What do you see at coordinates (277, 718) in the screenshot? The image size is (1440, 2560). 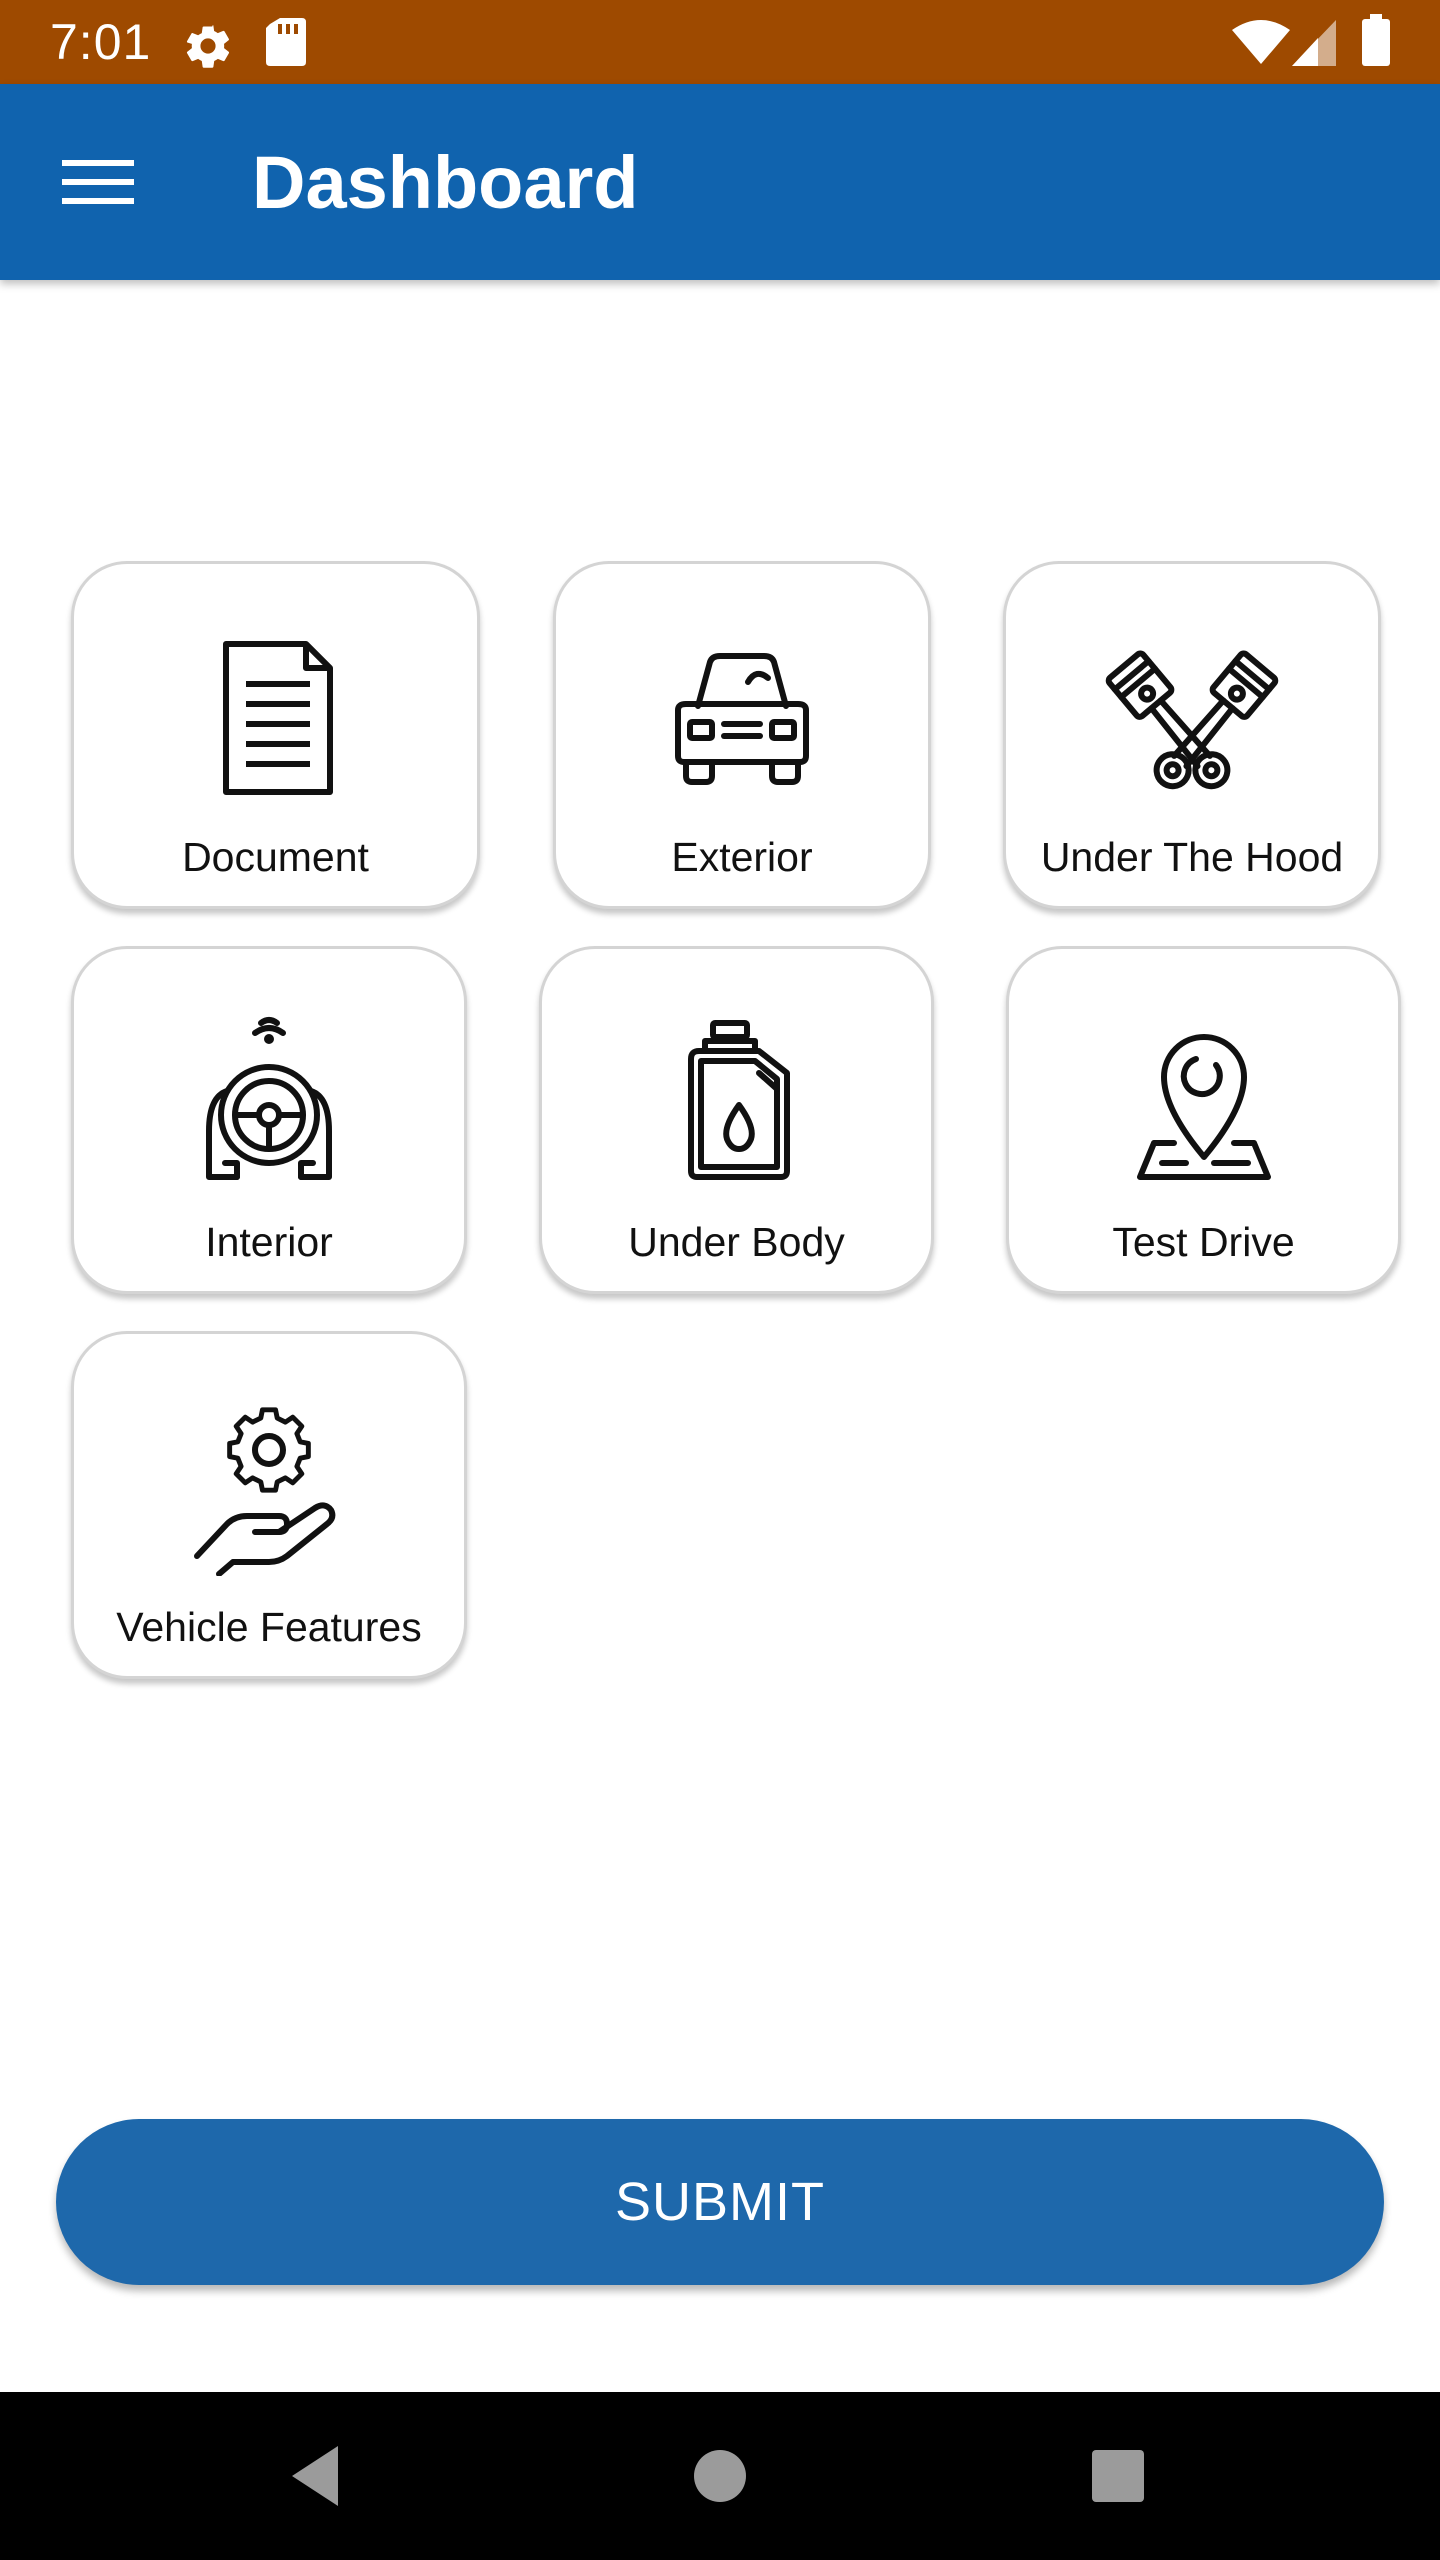 I see `document-icon` at bounding box center [277, 718].